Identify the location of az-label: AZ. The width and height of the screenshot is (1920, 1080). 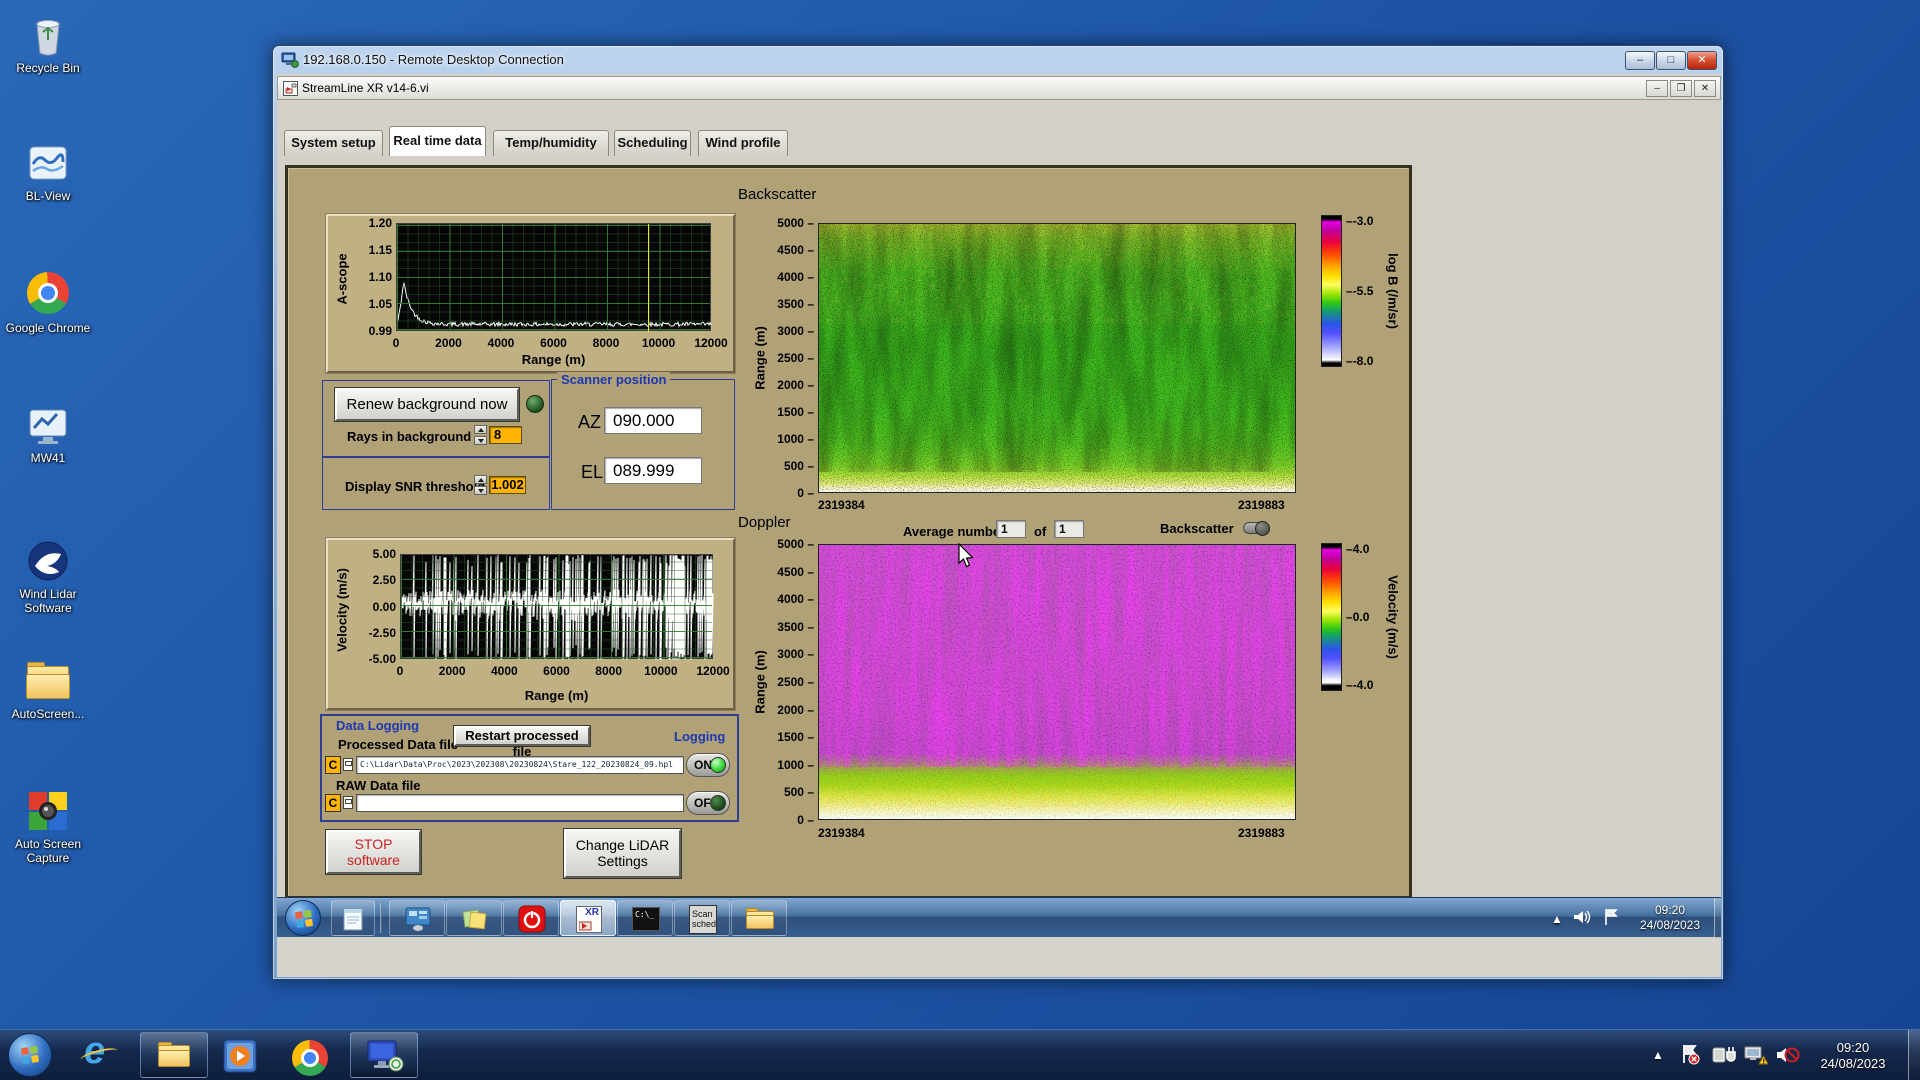
(590, 422).